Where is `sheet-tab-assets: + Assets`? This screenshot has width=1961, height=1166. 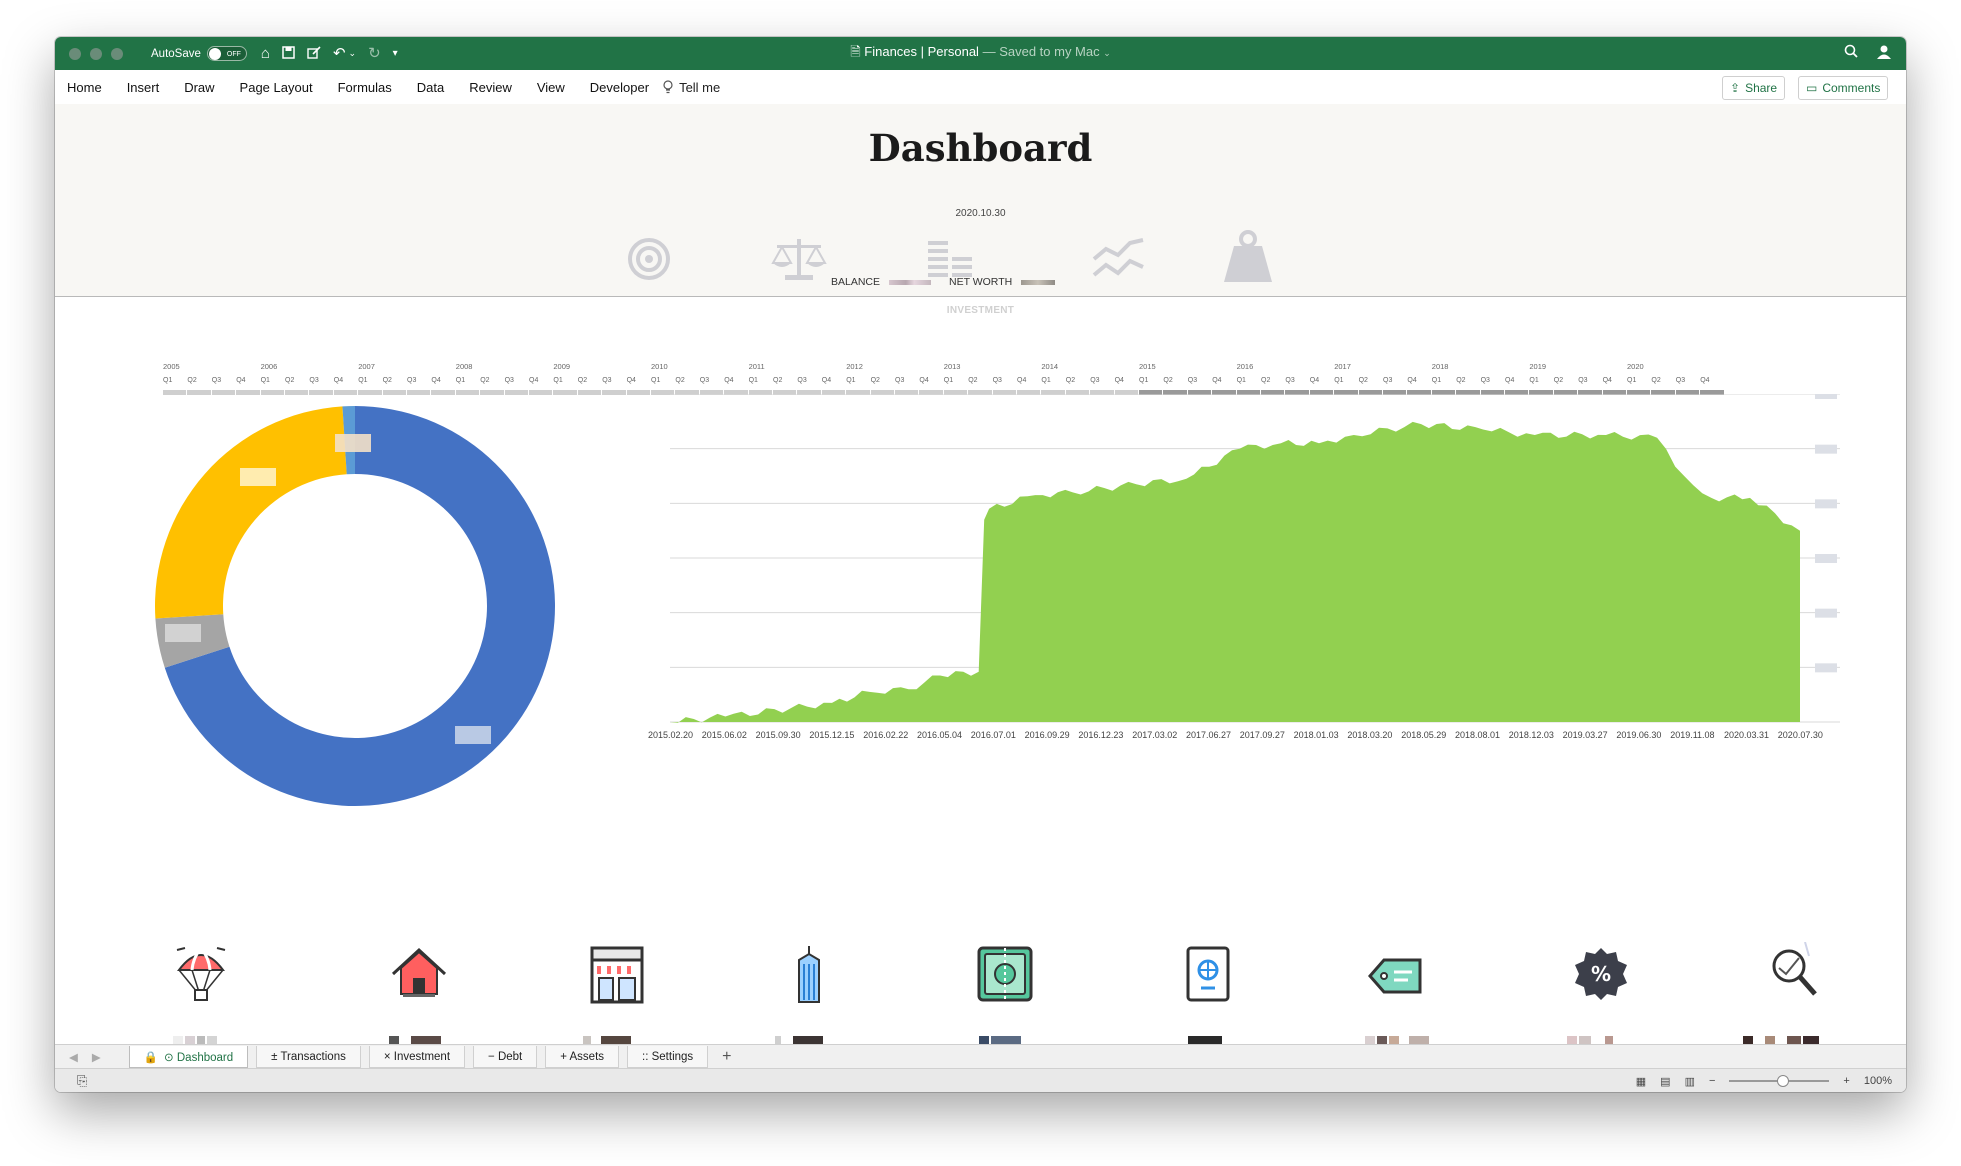
sheet-tab-assets: + Assets is located at coordinates (582, 1057).